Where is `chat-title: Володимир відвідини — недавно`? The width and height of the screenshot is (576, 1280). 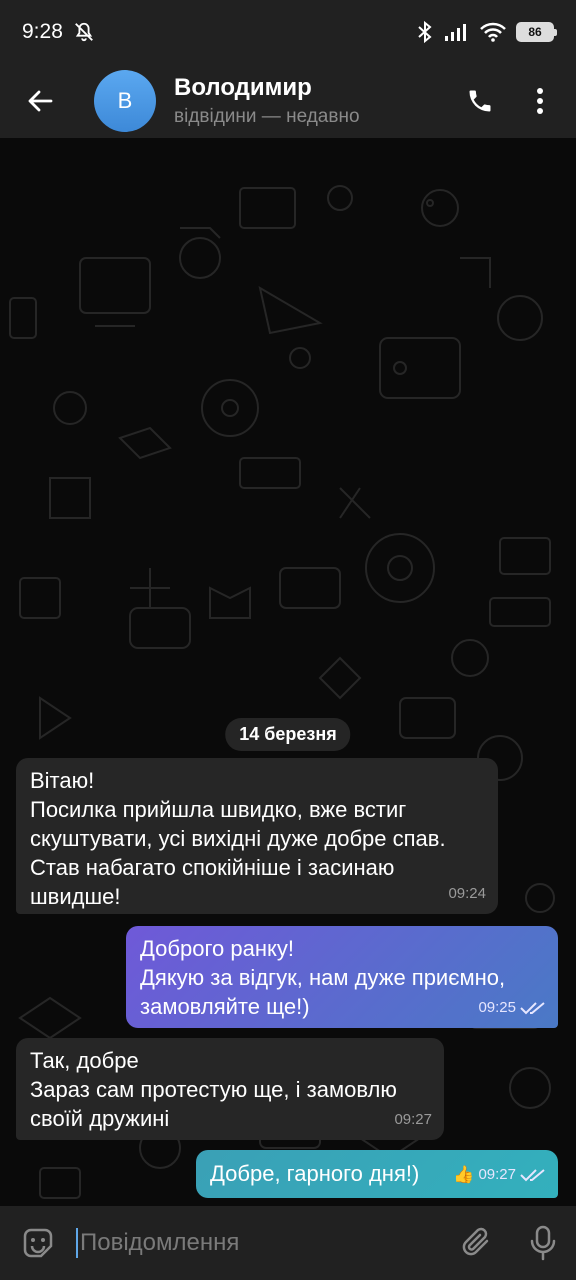
chat-title: Володимир відвідини — недавно is located at coordinates (312, 101).